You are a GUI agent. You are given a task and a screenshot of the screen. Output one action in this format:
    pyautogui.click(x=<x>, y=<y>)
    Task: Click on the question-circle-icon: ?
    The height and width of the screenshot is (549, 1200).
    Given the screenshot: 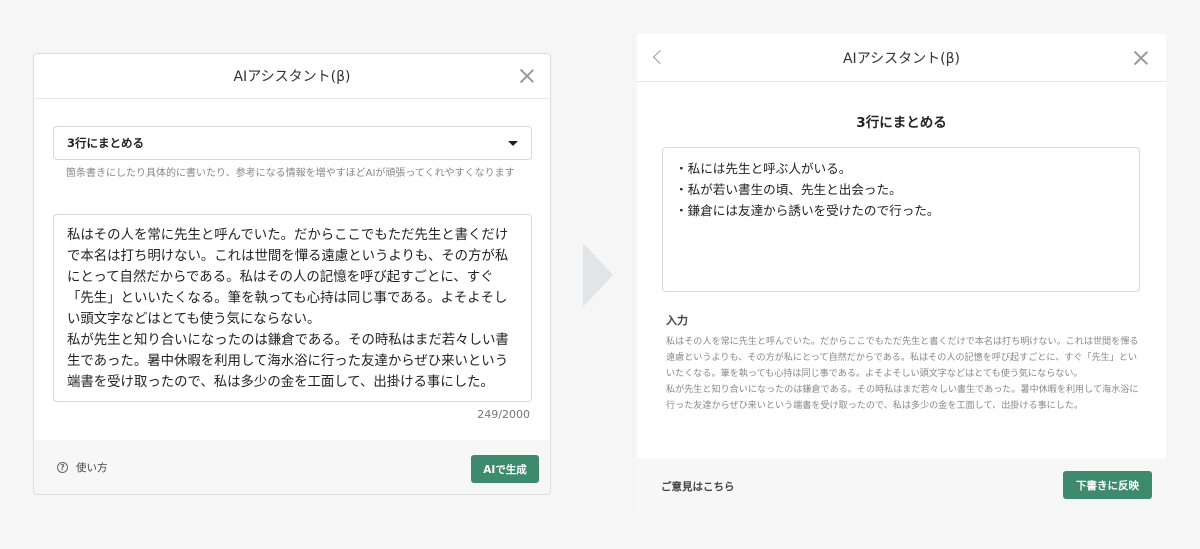 What is the action you would take?
    pyautogui.click(x=62, y=467)
    